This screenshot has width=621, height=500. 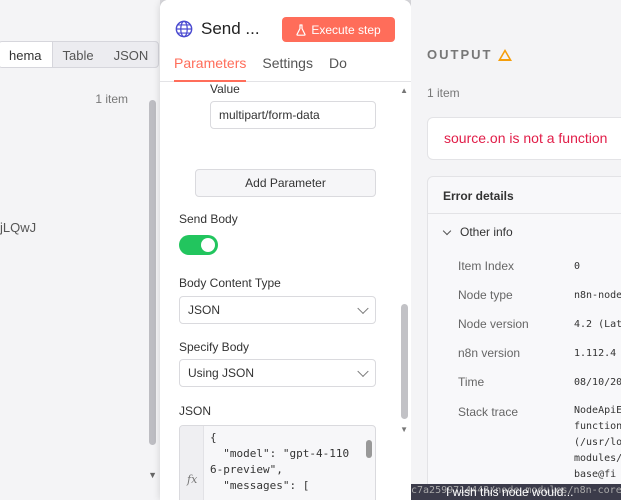 I want to click on node-version-value: 4.2 (Latest), so click(x=597, y=324).